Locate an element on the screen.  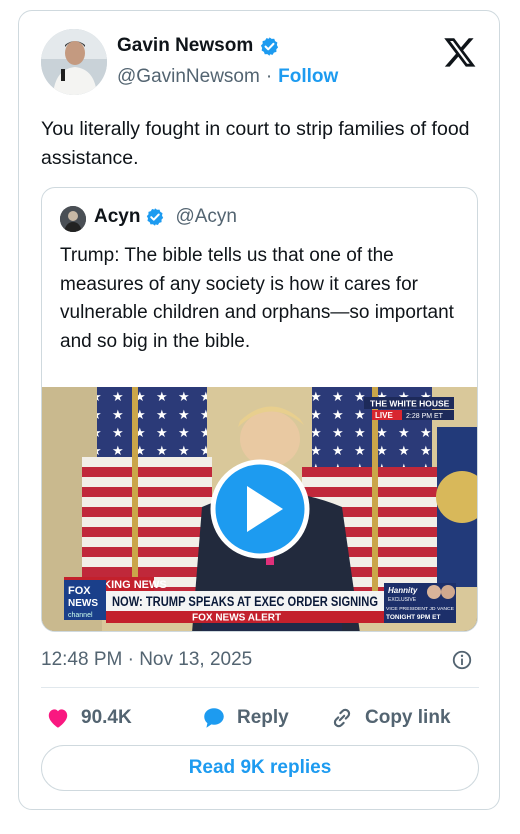
quote-author-avatar is located at coordinates (73, 219).